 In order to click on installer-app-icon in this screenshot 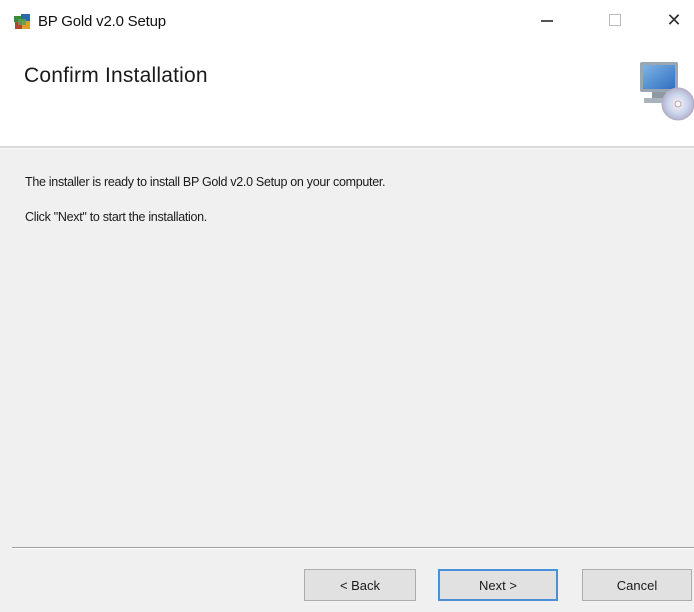, I will do `click(22, 22)`.